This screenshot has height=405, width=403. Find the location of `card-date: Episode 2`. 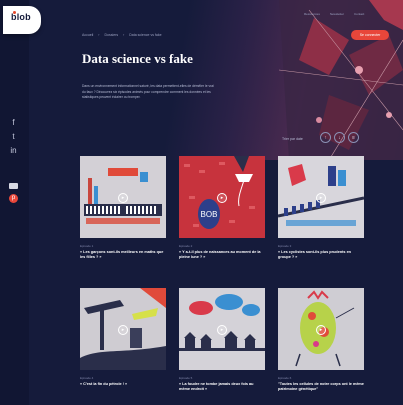

card-date: Episode 2 is located at coordinates (186, 246).